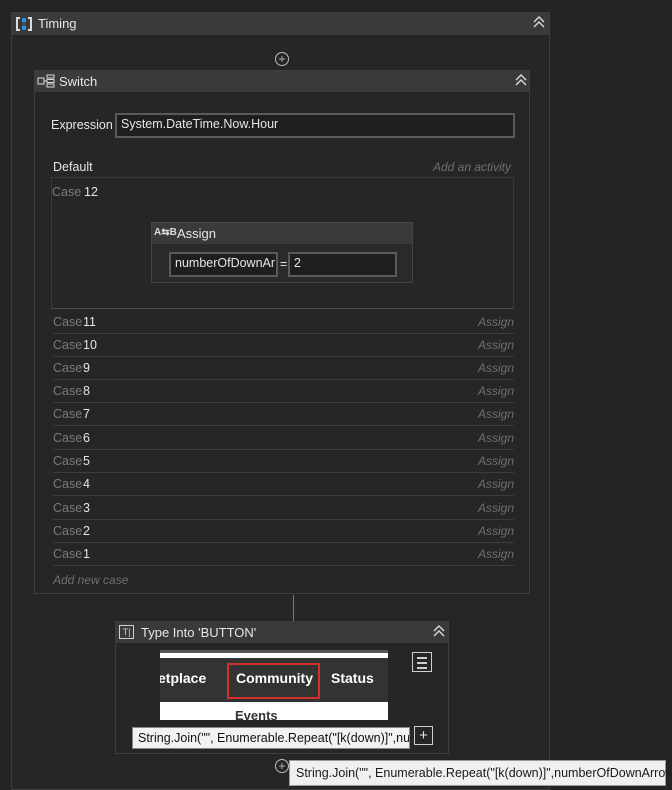 The height and width of the screenshot is (790, 672). Describe the element at coordinates (283, 484) in the screenshot. I see `case-row: Case 4 Assign` at that location.